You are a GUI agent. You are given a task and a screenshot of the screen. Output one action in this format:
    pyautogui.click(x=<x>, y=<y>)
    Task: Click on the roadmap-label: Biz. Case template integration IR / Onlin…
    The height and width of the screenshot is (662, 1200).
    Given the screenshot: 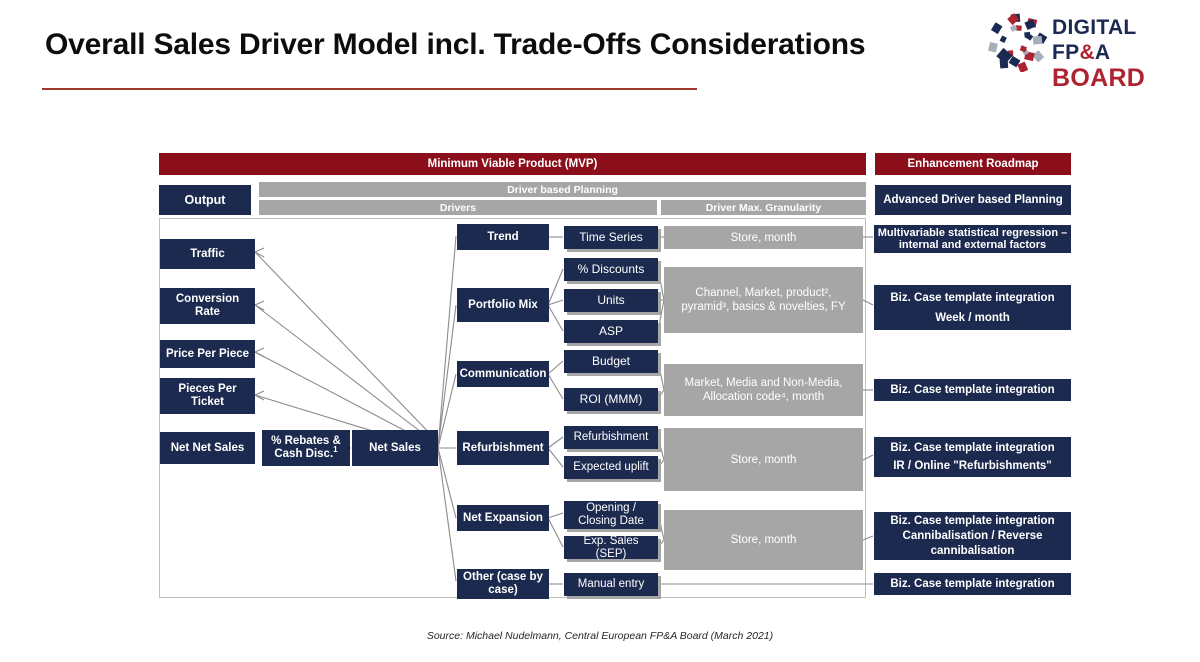 What is the action you would take?
    pyautogui.click(x=972, y=457)
    